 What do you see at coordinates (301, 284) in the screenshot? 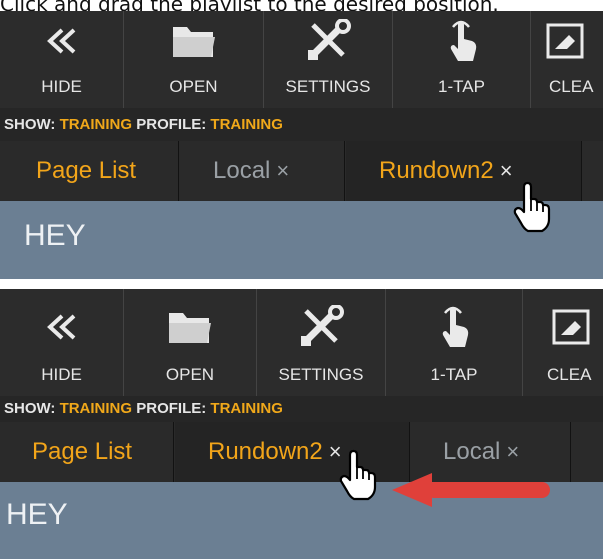
I see `divider` at bounding box center [301, 284].